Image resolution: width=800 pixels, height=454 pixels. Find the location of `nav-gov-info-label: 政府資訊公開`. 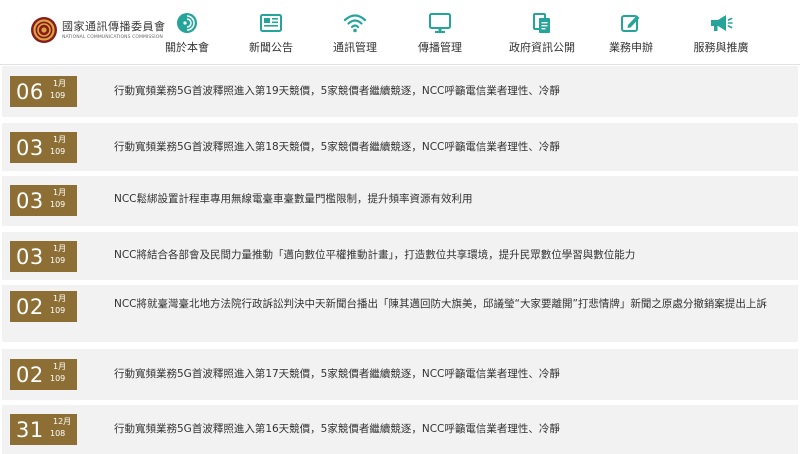

nav-gov-info-label: 政府資訊公開 is located at coordinates (542, 47).